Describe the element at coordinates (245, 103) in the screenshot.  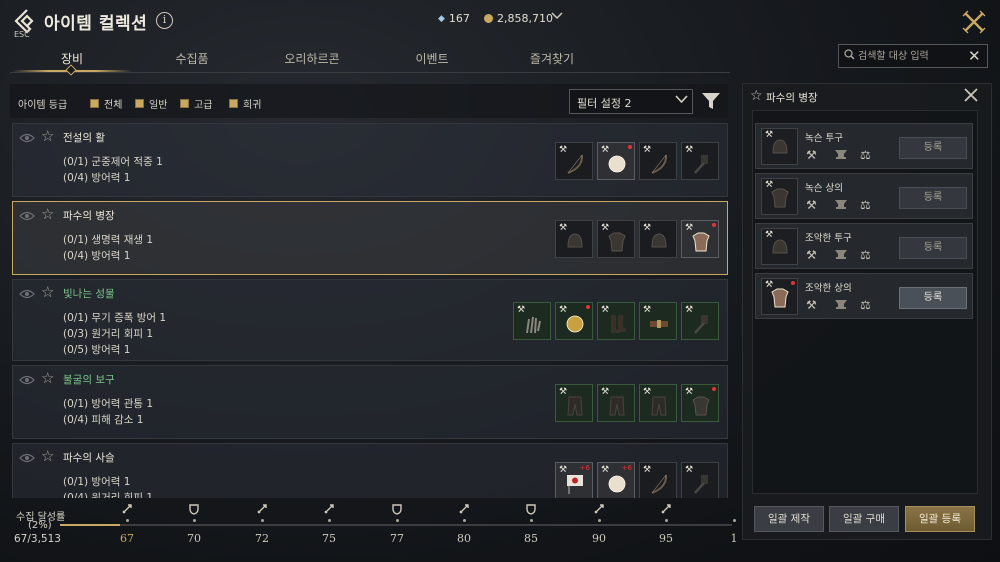
I see `grade-filter-rare: 희귀` at that location.